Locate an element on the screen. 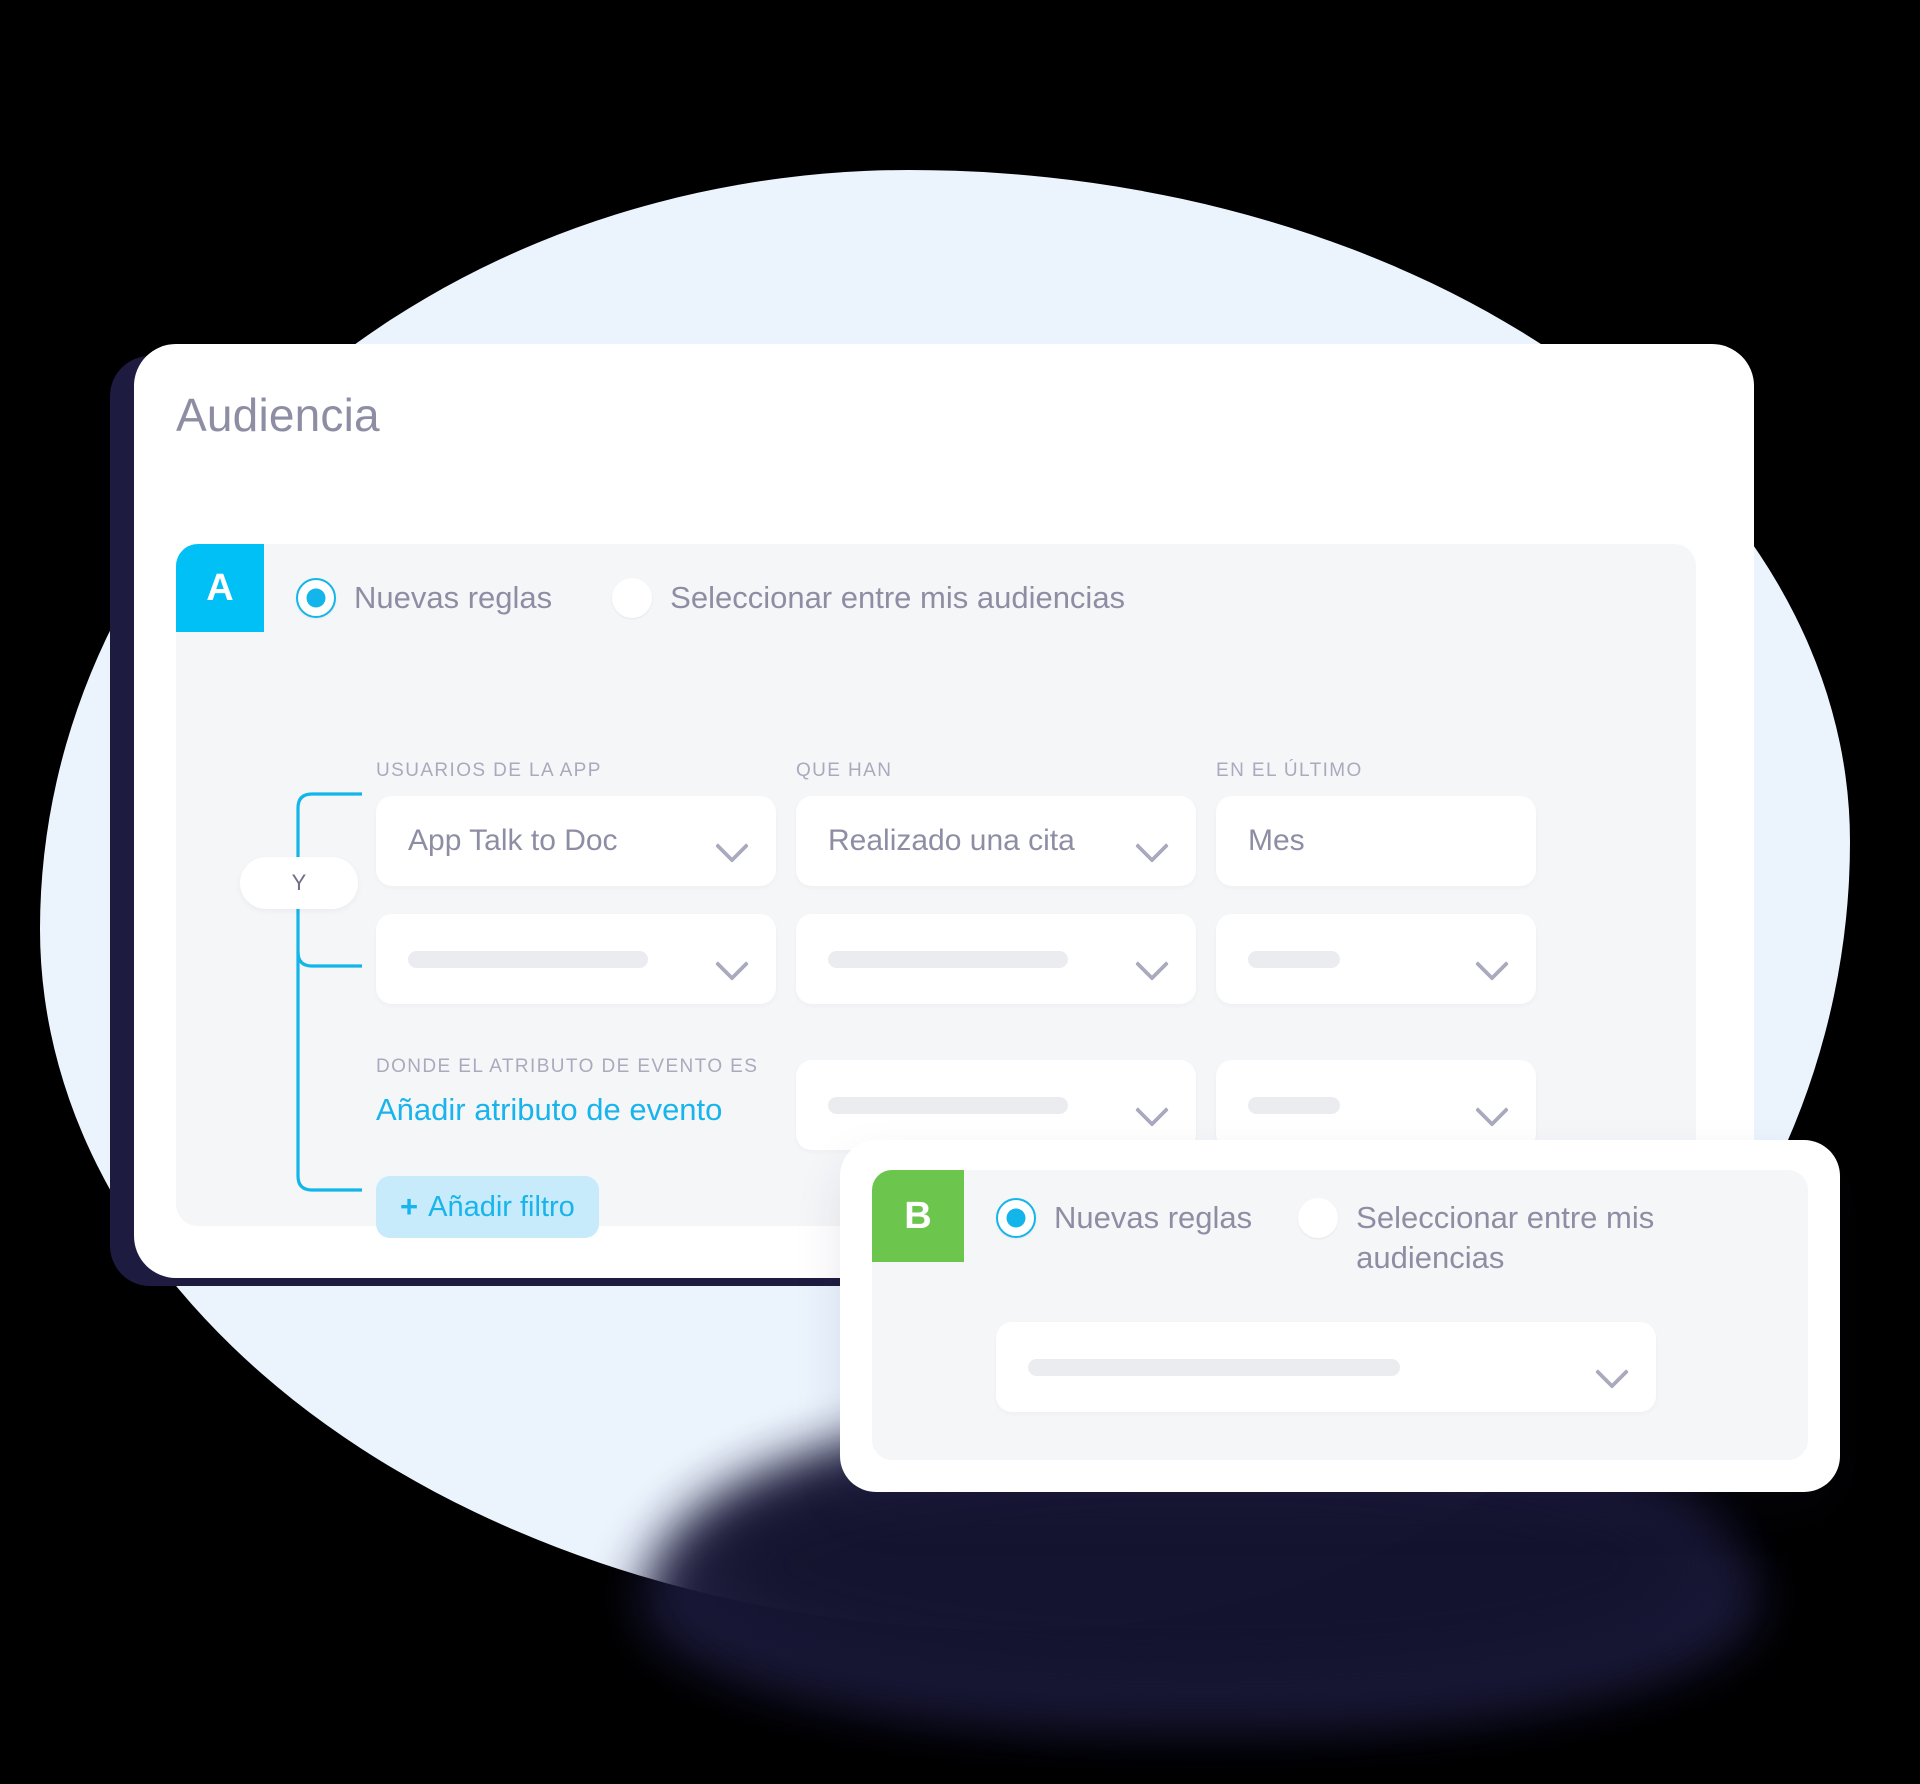 This screenshot has width=1920, height=1784. select-period-2-empty is located at coordinates (1376, 959).